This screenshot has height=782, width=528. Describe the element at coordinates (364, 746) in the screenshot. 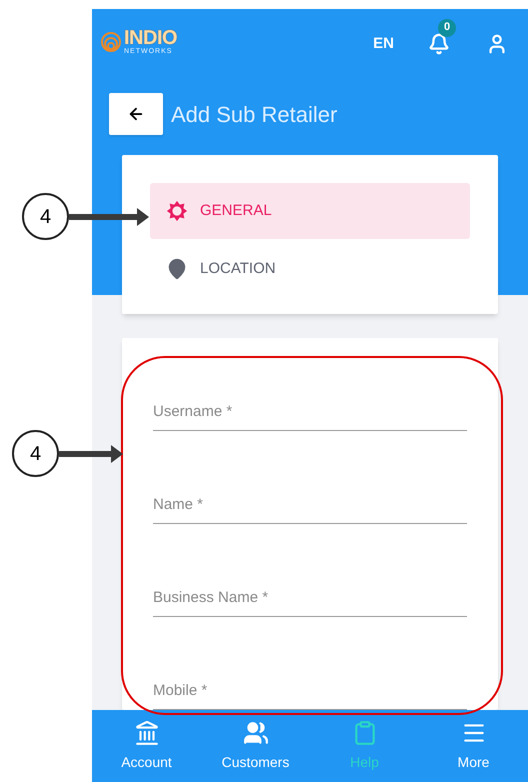

I see `nav-item: Help` at that location.